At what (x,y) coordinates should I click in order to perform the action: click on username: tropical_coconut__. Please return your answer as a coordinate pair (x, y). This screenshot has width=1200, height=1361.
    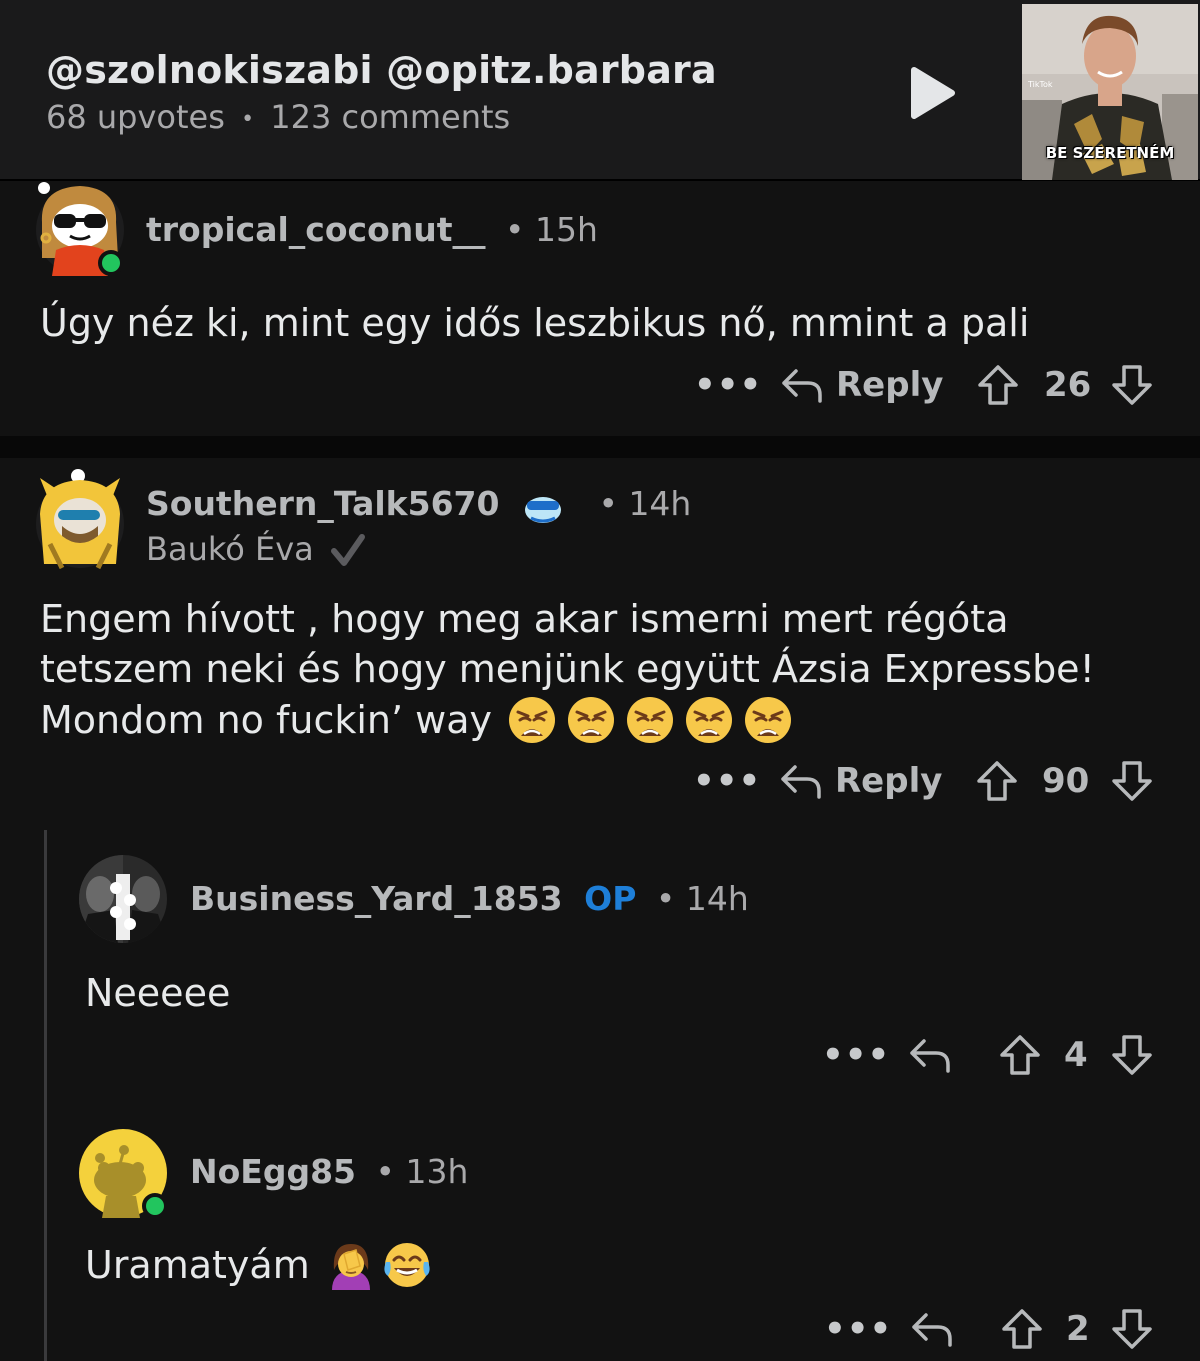
    Looking at the image, I should click on (316, 229).